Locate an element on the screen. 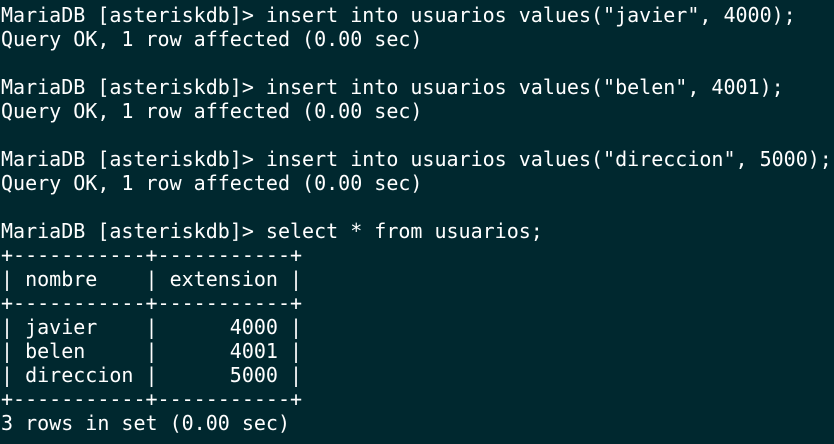 The height and width of the screenshot is (444, 834). table-row: | javier | 4000 | is located at coordinates (152, 327).